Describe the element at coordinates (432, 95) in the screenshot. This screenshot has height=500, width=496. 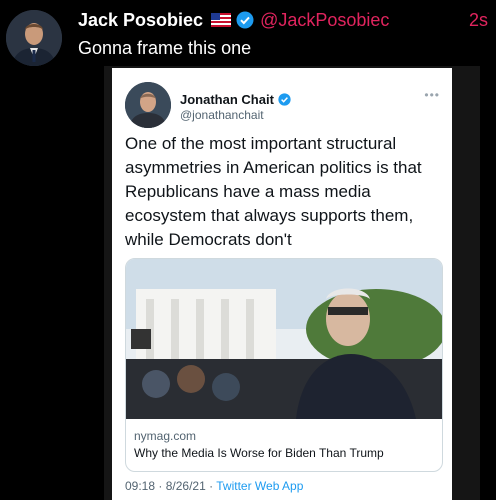
I see `more-dots-icon: •••` at that location.